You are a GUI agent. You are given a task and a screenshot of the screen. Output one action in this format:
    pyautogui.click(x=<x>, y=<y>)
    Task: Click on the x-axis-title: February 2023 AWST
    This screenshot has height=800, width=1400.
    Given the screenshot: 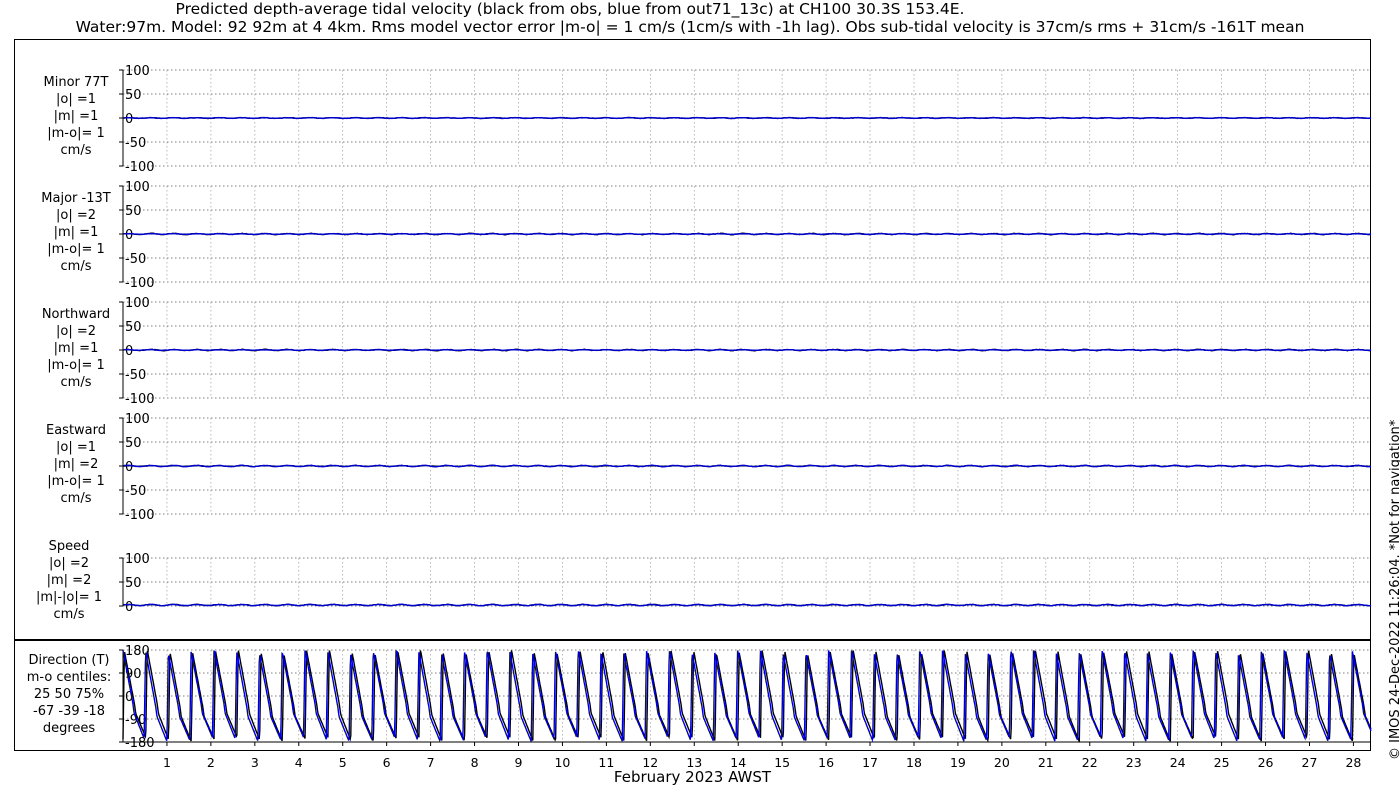 What is the action you would take?
    pyautogui.click(x=692, y=777)
    